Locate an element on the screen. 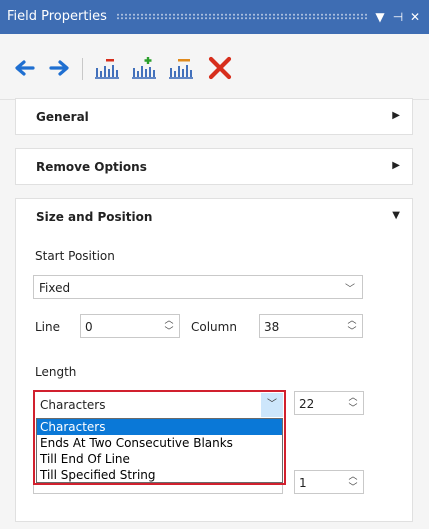 The height and width of the screenshot is (529, 429). drag-grip is located at coordinates (241, 16).